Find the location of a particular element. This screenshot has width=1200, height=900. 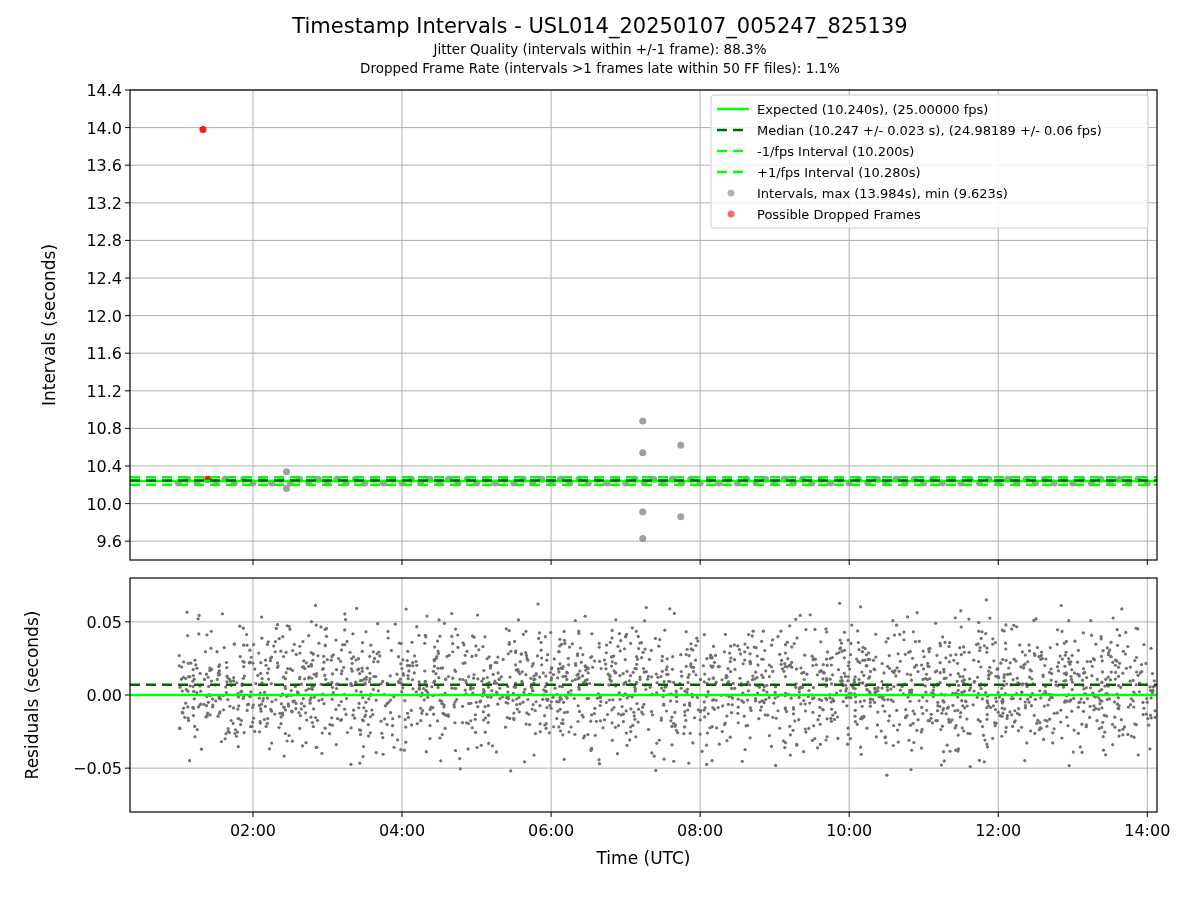

y-axis-label: Residuals (seconds) is located at coordinates (32, 695).